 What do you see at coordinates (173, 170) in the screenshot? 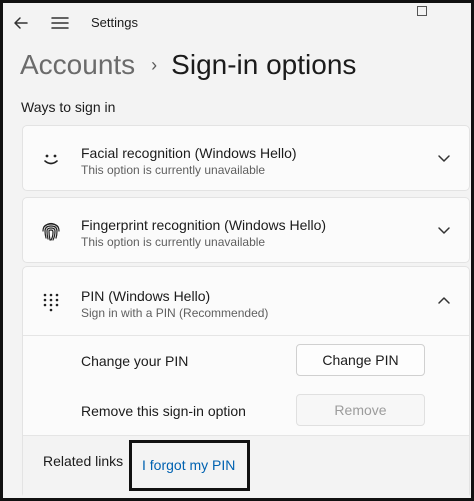
I see `facial-recognition-subtitle: This option is currently unavailable` at bounding box center [173, 170].